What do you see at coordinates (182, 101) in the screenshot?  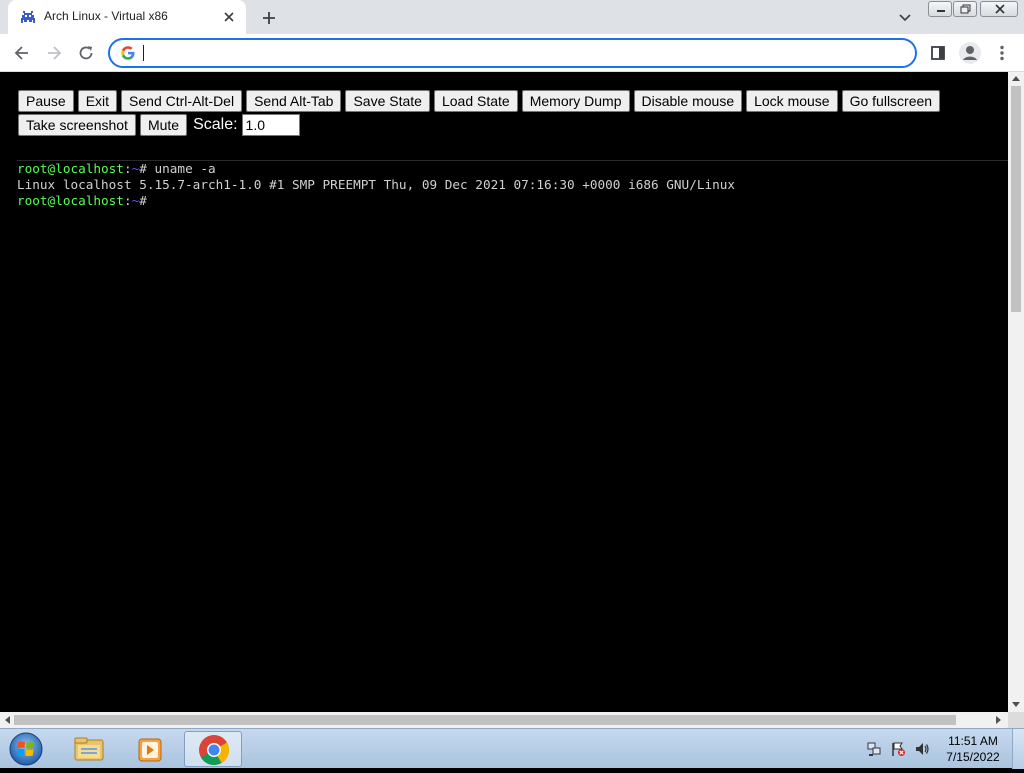 I see `send-ctrl-alt-del-button: Send Ctrl-Alt-Del` at bounding box center [182, 101].